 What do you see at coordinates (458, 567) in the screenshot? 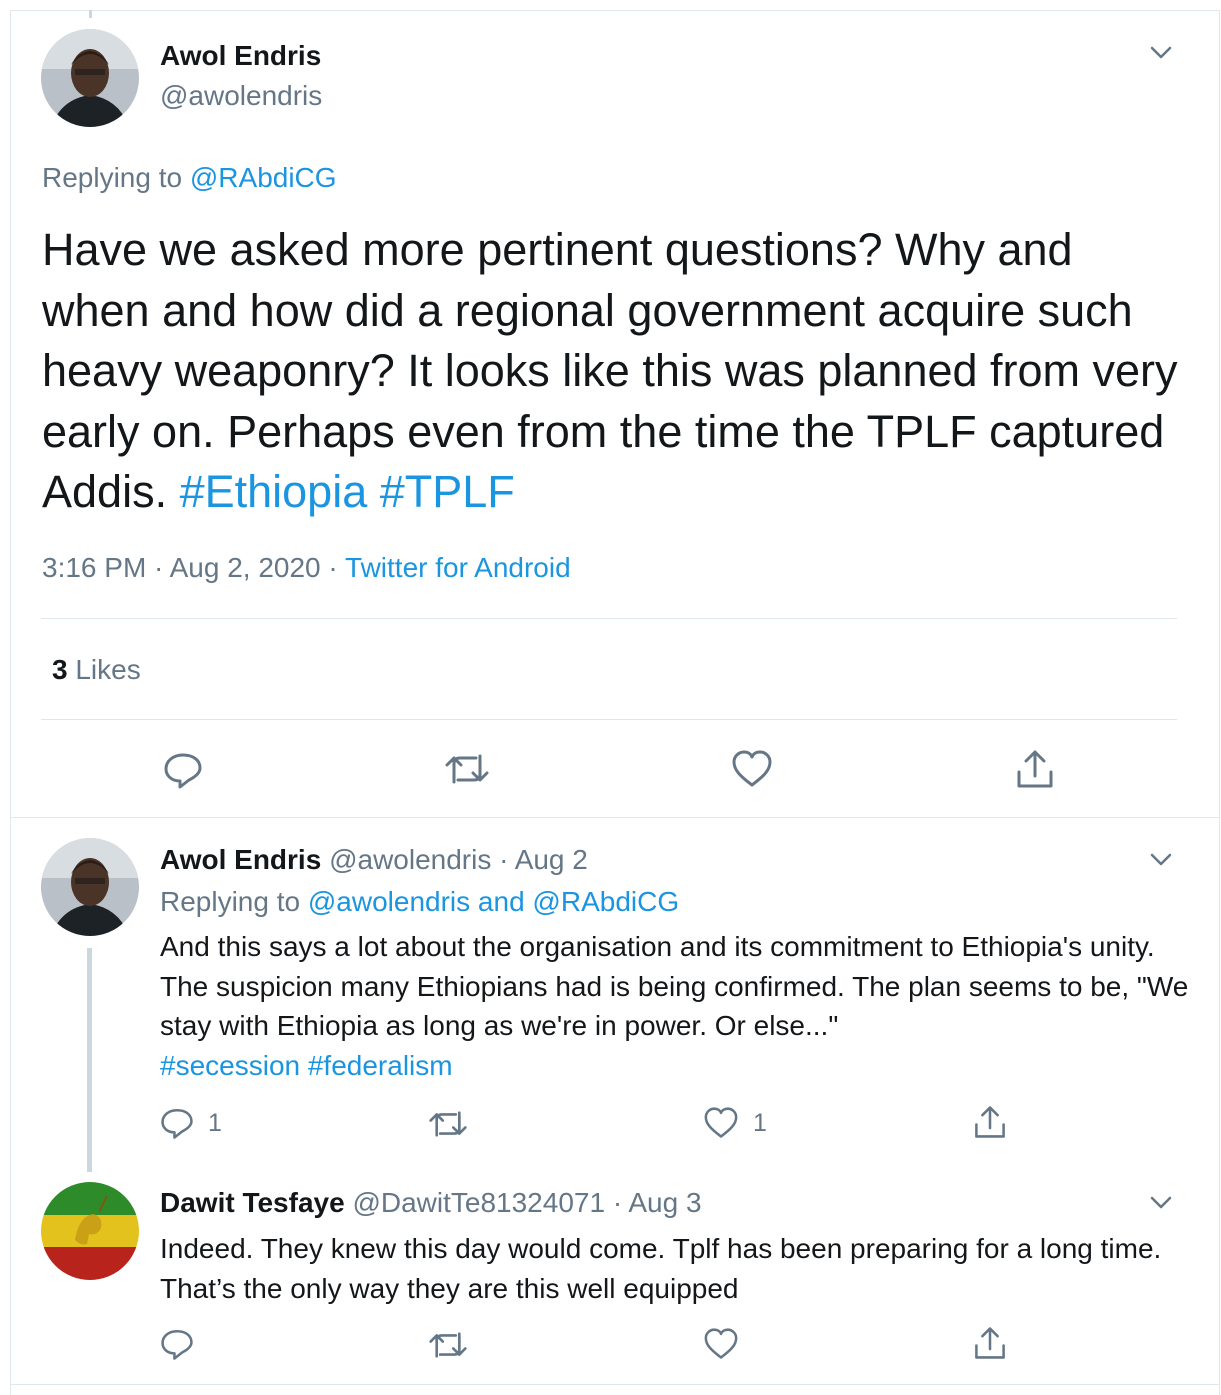
I see `source-link: Twitter for Android` at bounding box center [458, 567].